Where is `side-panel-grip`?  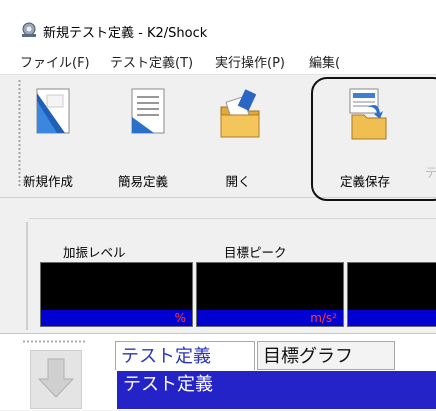 side-panel-grip is located at coordinates (54, 341).